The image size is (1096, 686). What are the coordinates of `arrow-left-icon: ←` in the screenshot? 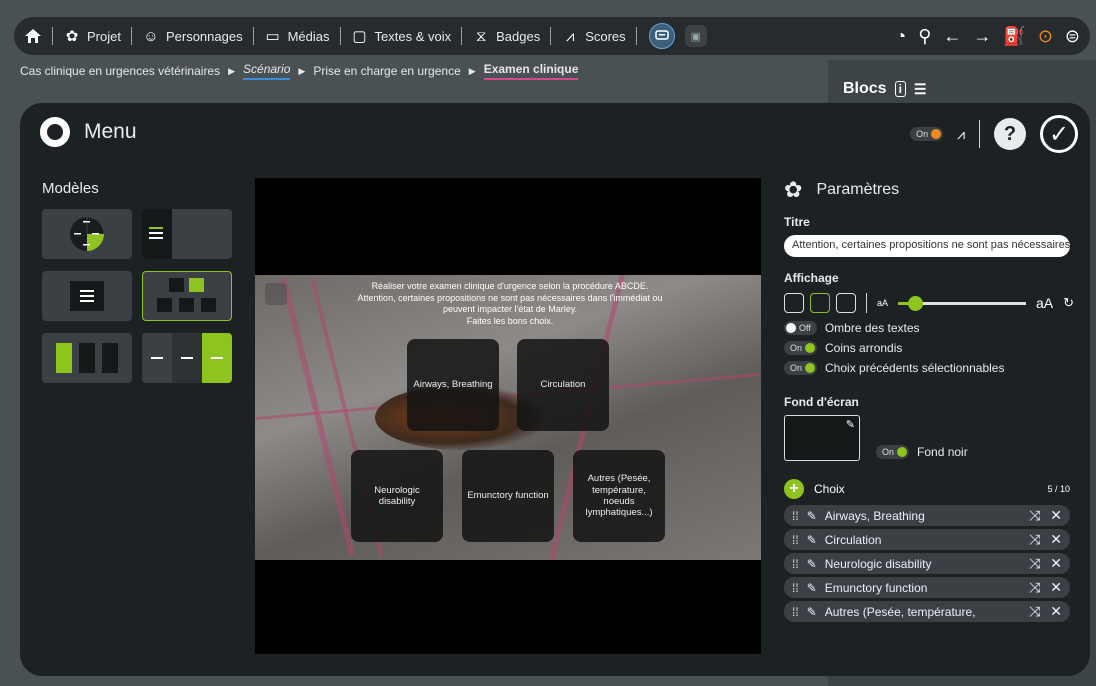 It's located at (952, 36).